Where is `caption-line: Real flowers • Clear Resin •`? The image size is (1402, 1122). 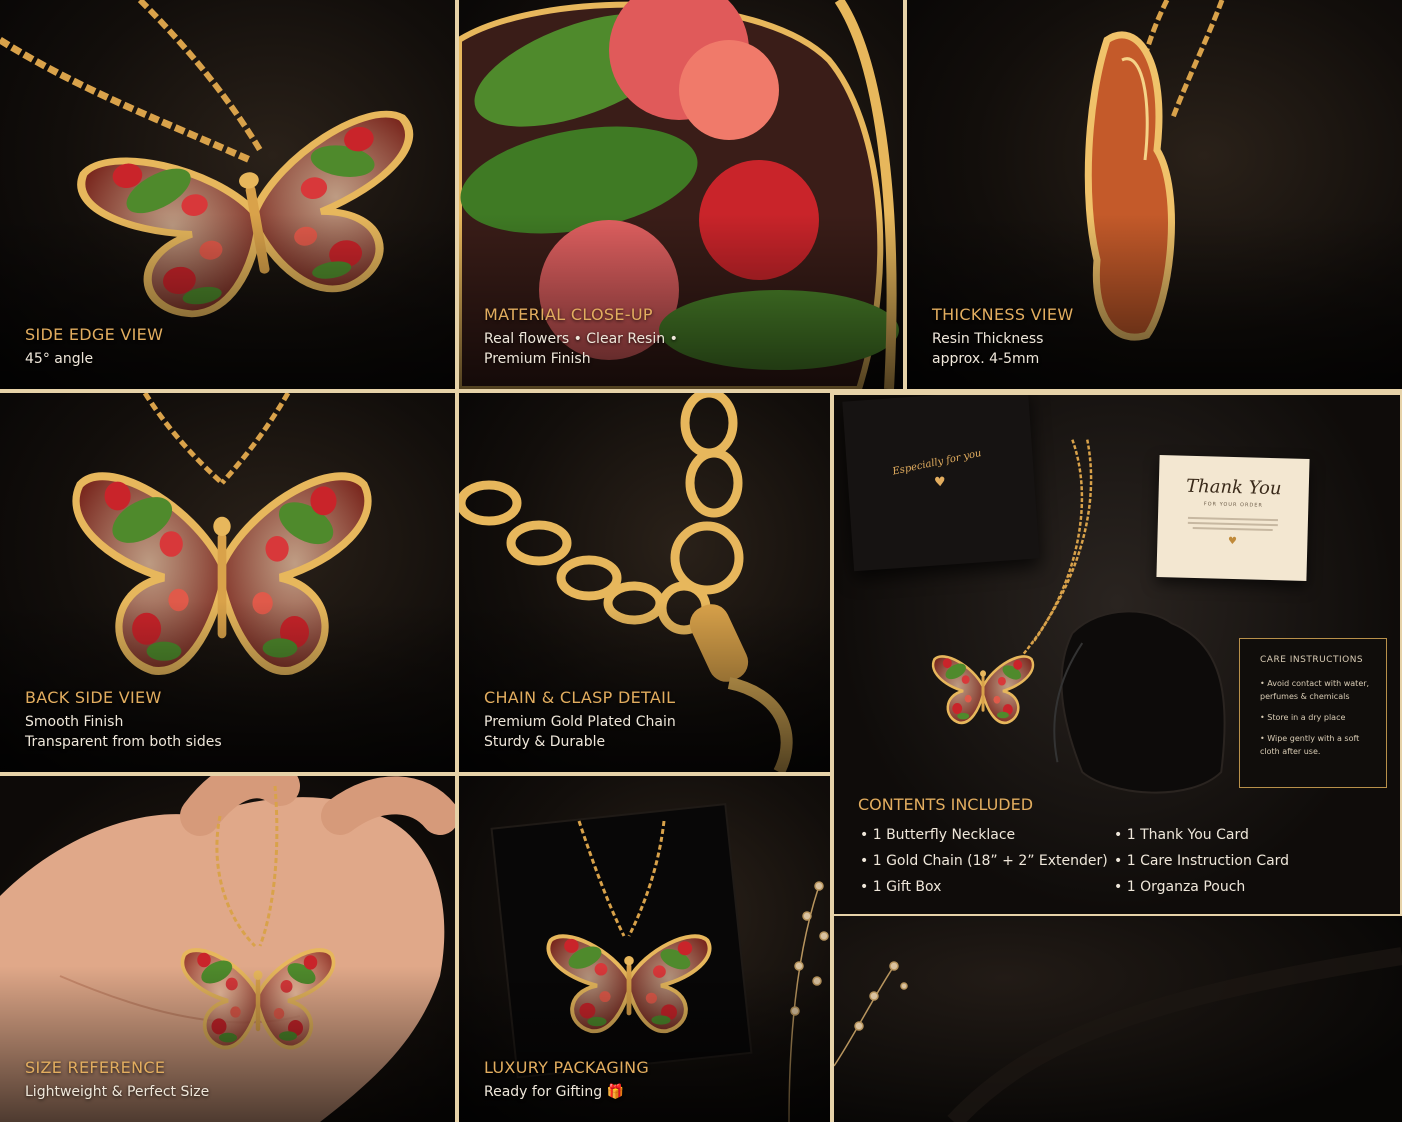 caption-line: Real flowers • Clear Resin • is located at coordinates (581, 339).